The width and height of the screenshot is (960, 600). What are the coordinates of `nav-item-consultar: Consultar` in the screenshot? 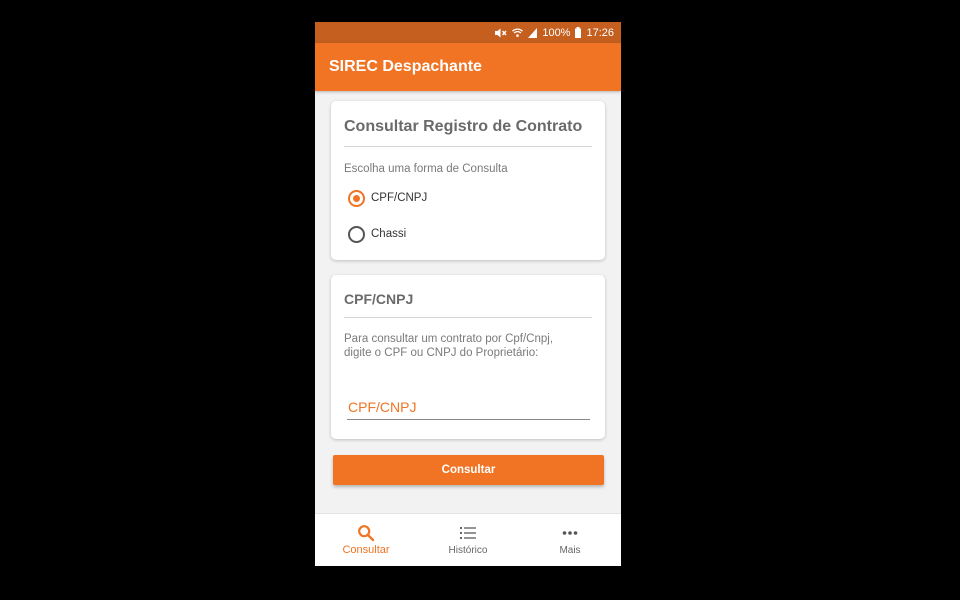 It's located at (366, 540).